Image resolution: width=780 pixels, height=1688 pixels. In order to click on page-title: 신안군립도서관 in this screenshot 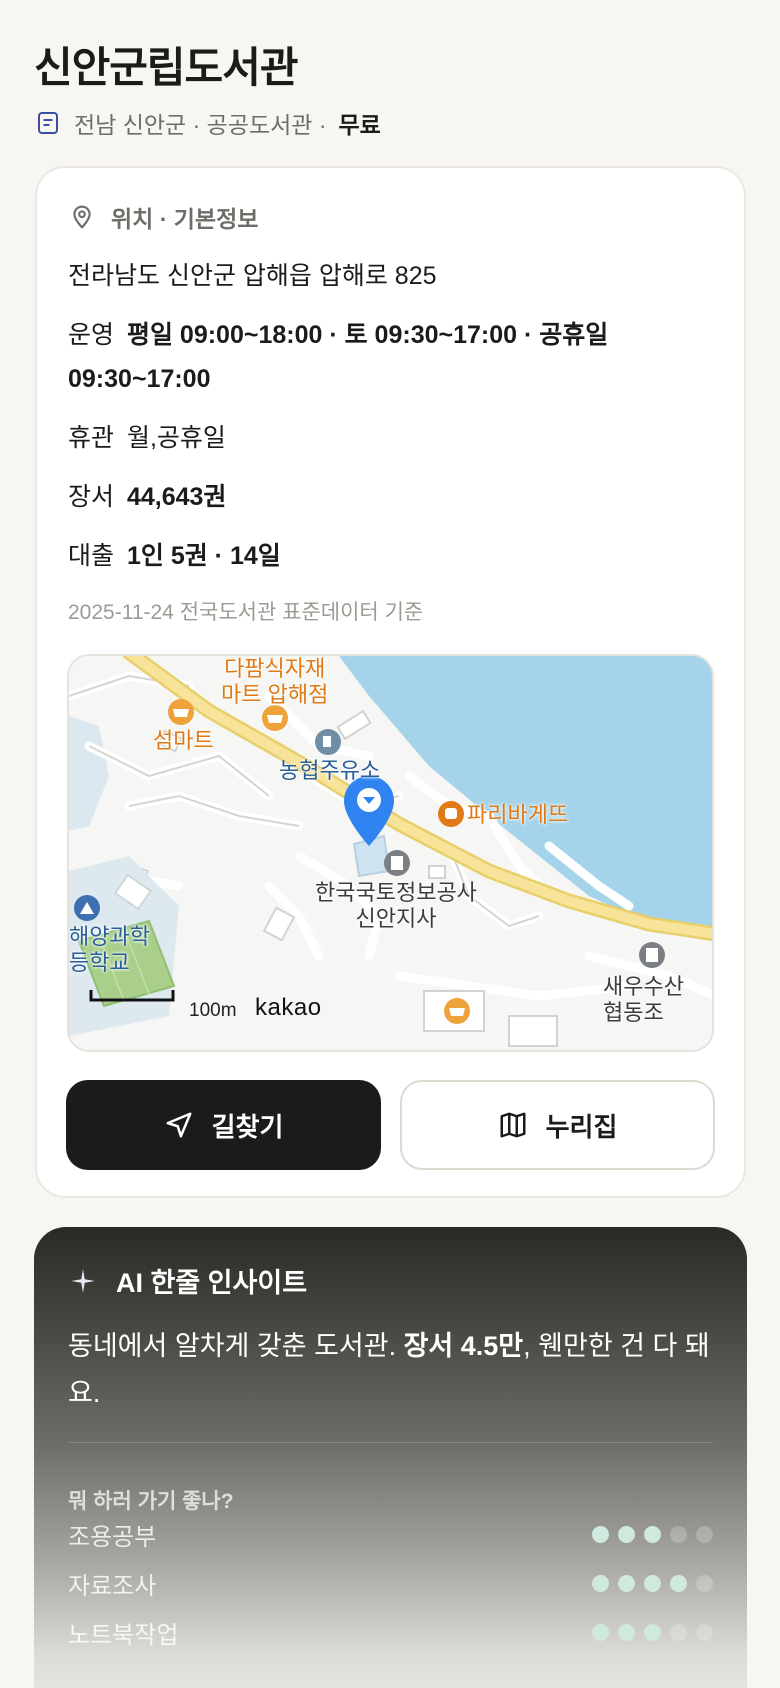, I will do `click(166, 67)`.